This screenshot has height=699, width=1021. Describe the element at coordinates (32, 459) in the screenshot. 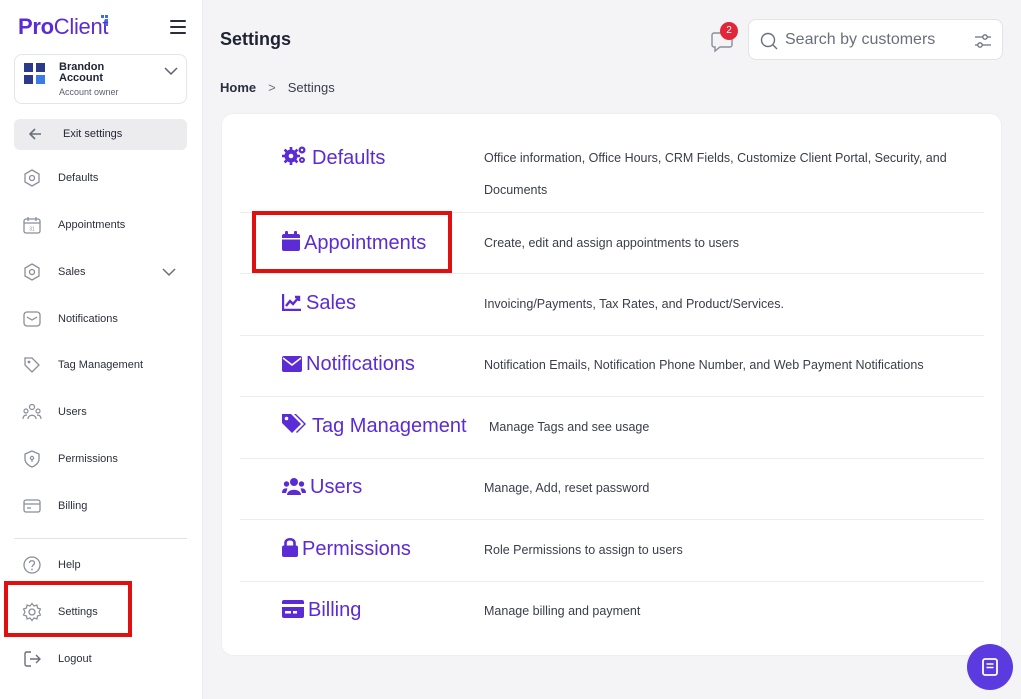

I see `shield-icon` at that location.